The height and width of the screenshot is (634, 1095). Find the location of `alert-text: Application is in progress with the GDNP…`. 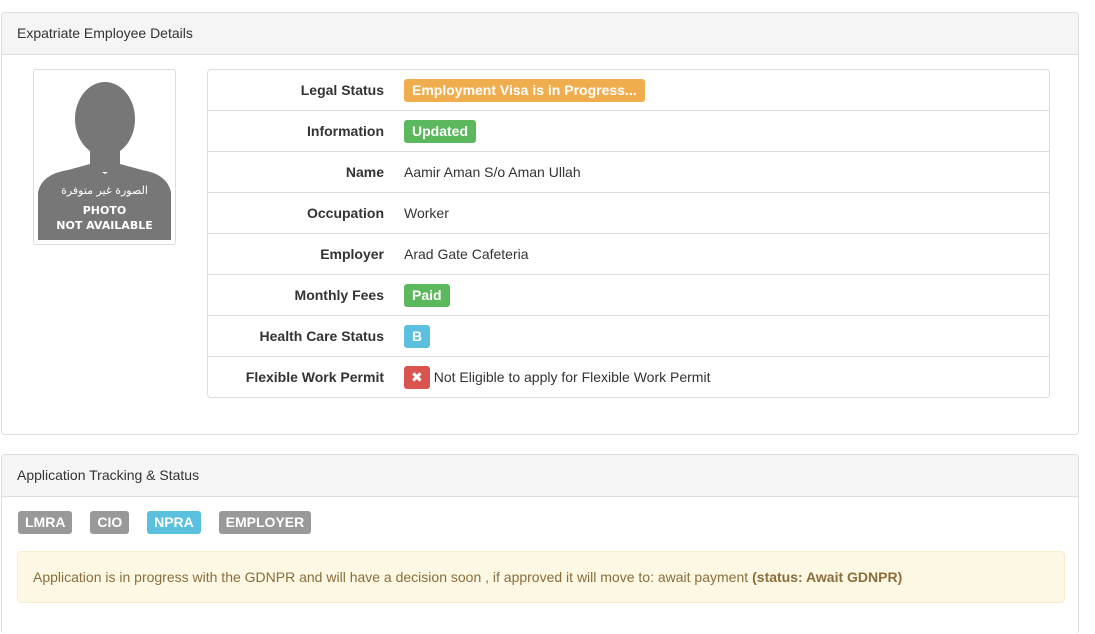

alert-text: Application is in progress with the GDNP… is located at coordinates (391, 577).